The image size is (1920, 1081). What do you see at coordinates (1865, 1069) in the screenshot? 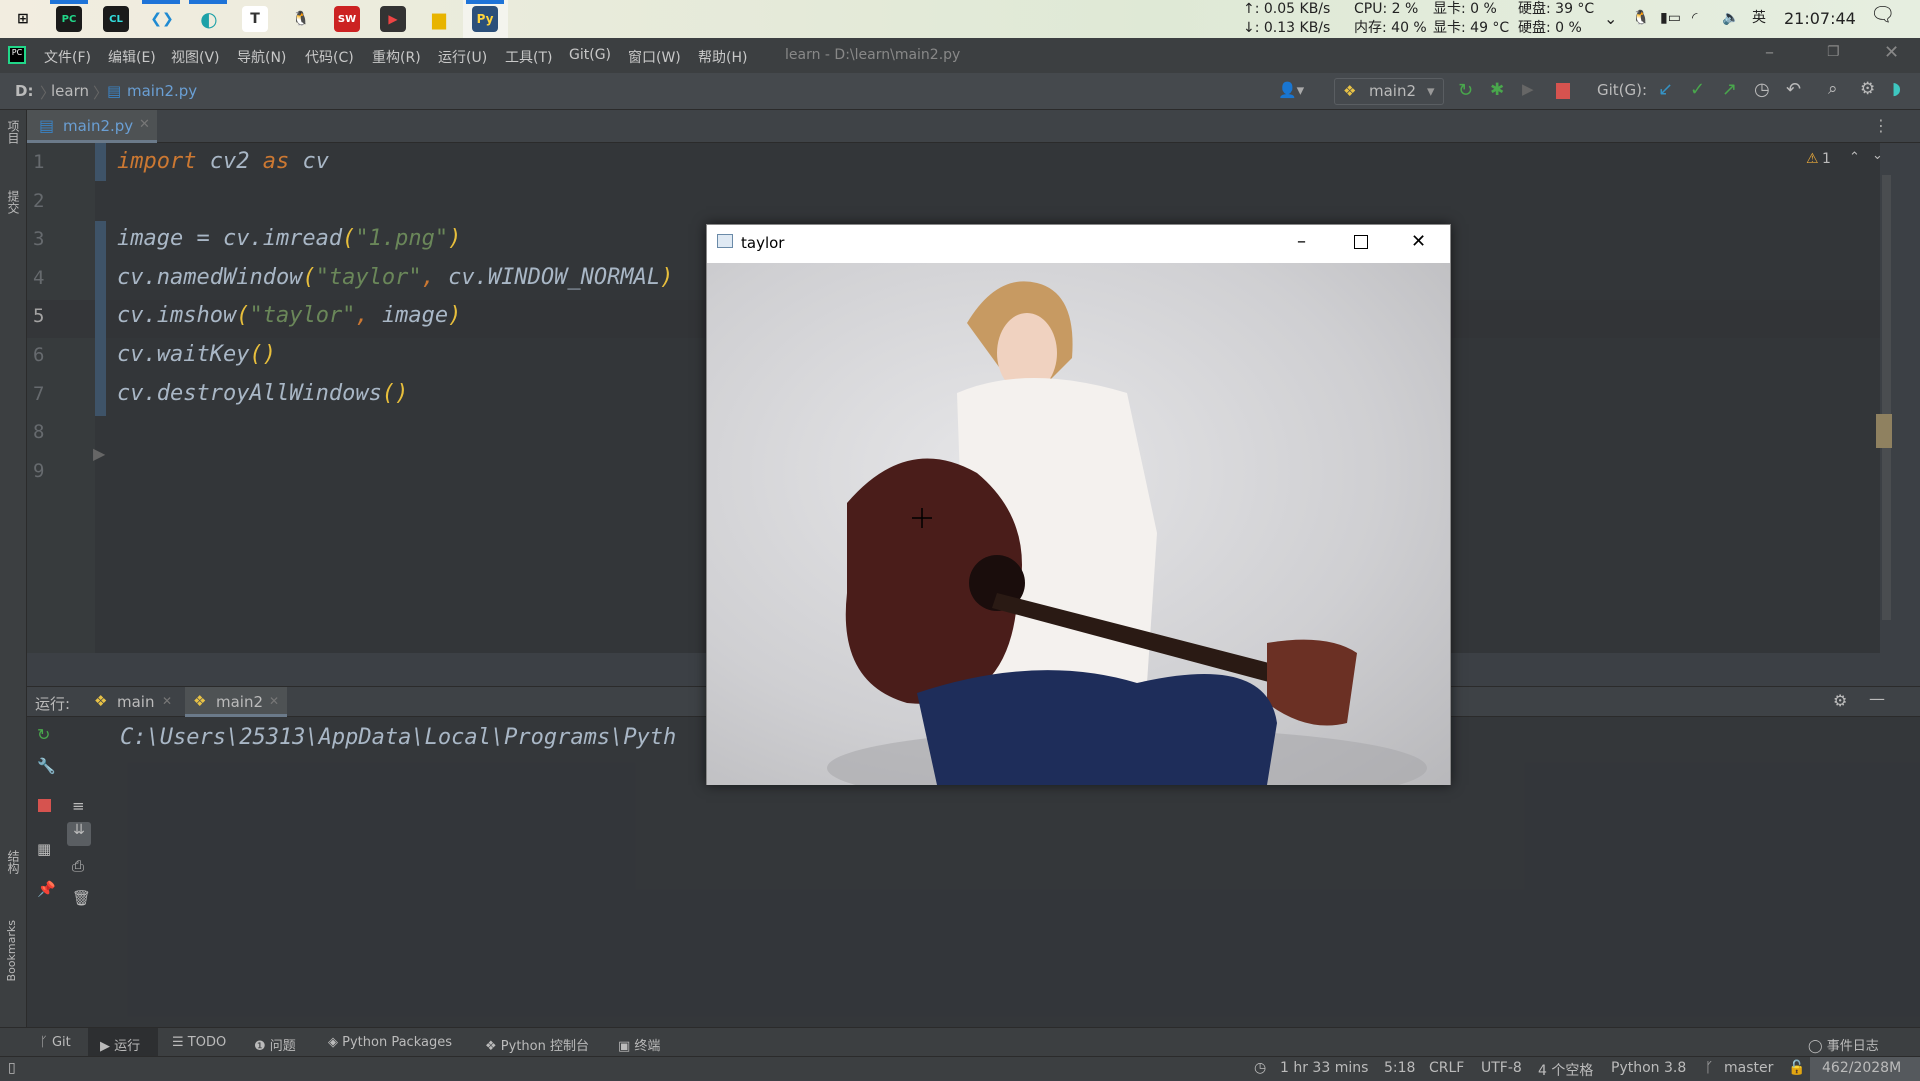
I see `memory-indicator: 462/2028M` at bounding box center [1865, 1069].